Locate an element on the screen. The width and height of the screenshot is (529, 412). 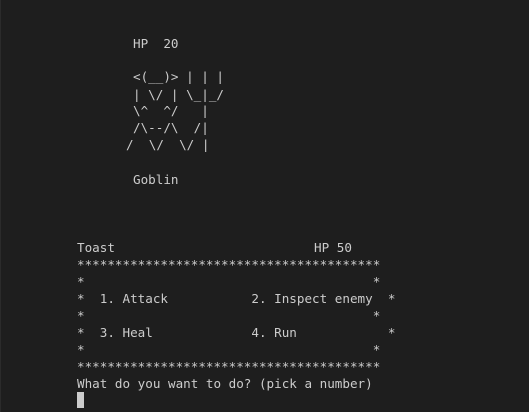
menu-options-row-1: * 1. Attack 2. Inspect enemy * is located at coordinates (236, 298).